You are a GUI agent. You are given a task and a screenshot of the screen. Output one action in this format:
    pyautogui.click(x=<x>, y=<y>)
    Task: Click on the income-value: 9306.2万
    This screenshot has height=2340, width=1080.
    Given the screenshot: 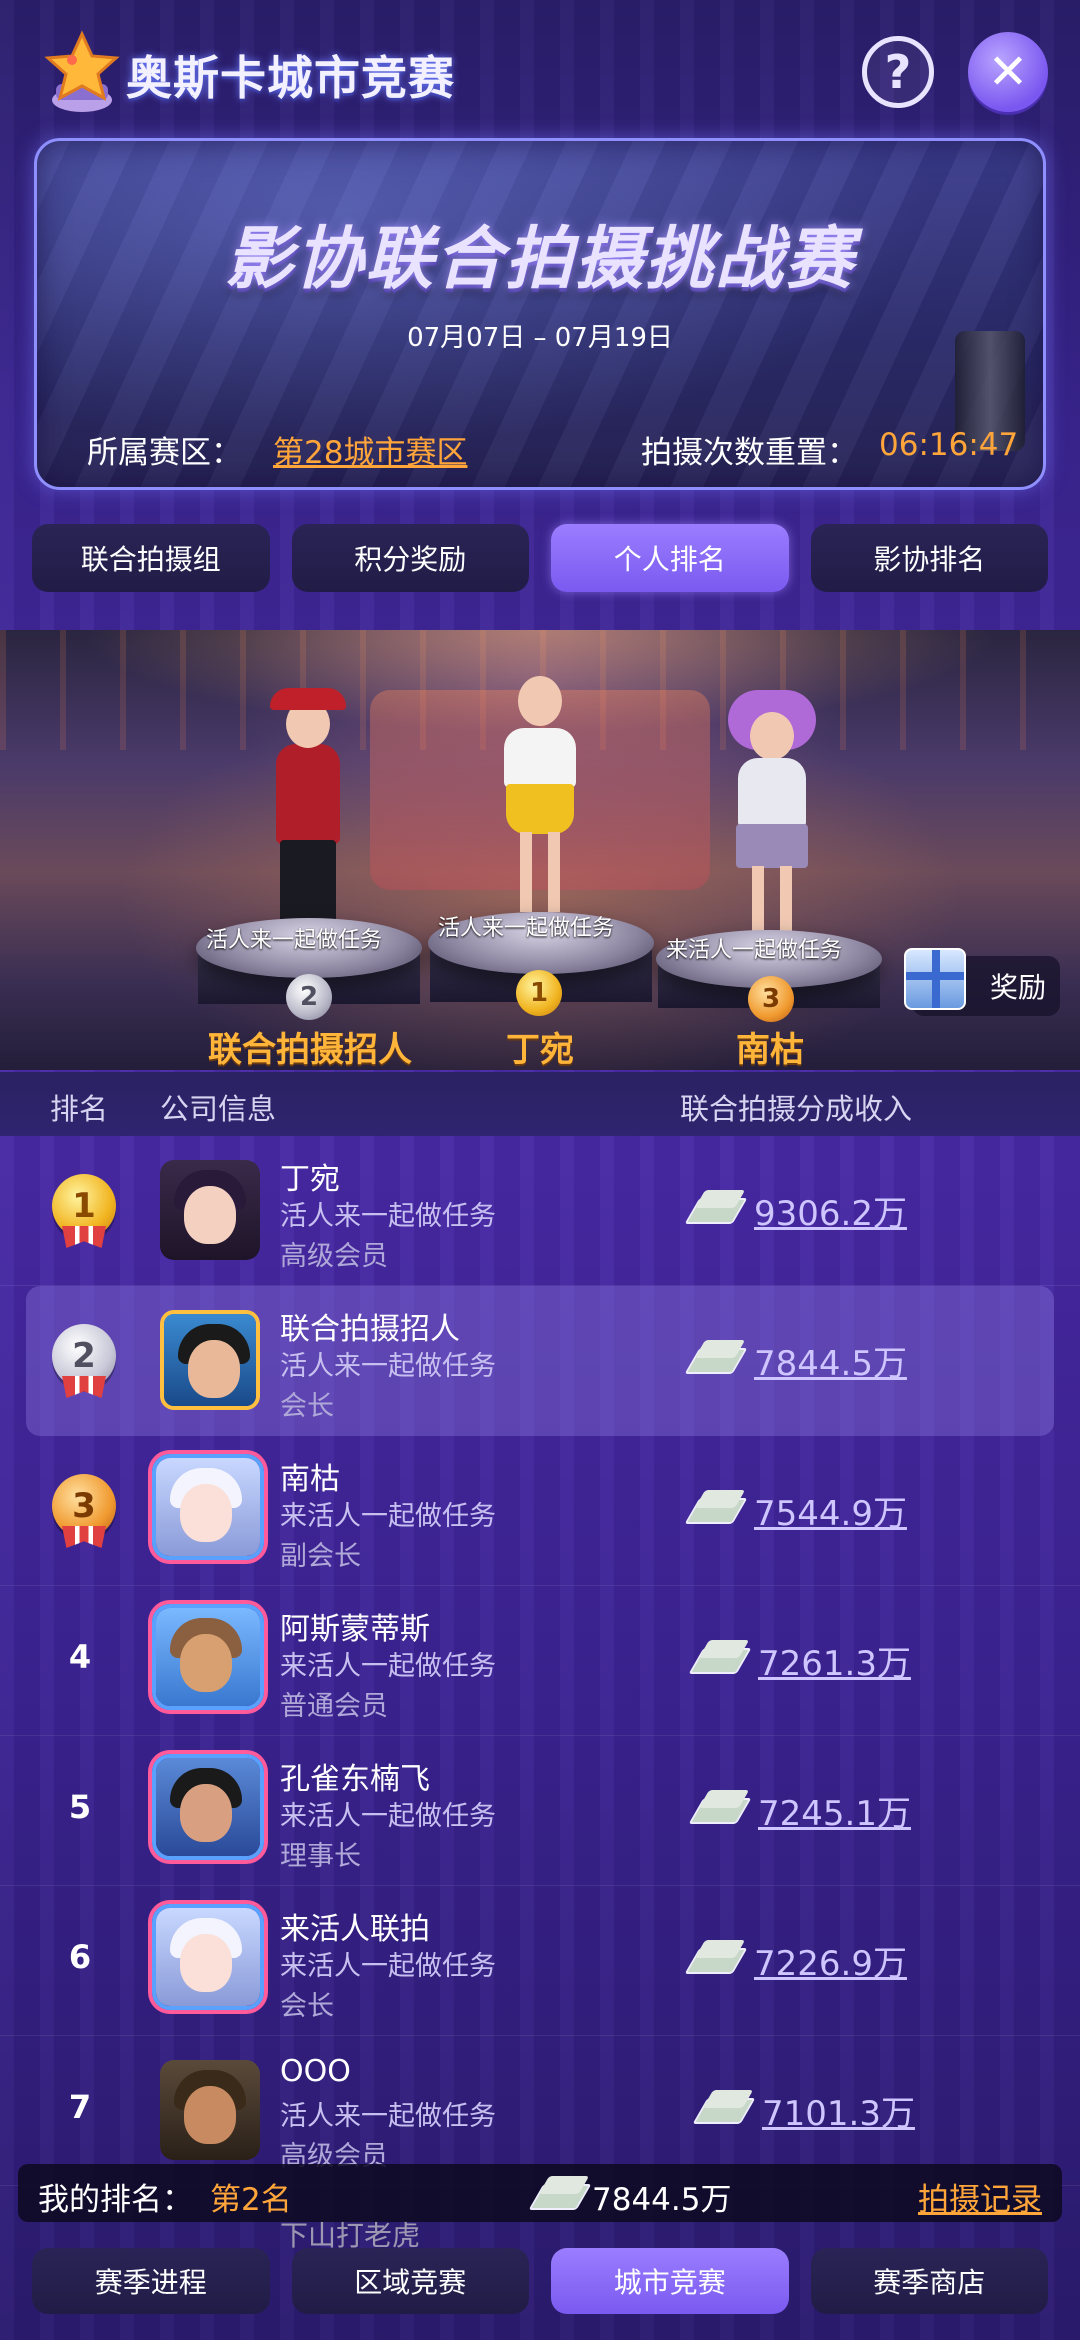 What is the action you would take?
    pyautogui.click(x=830, y=1210)
    